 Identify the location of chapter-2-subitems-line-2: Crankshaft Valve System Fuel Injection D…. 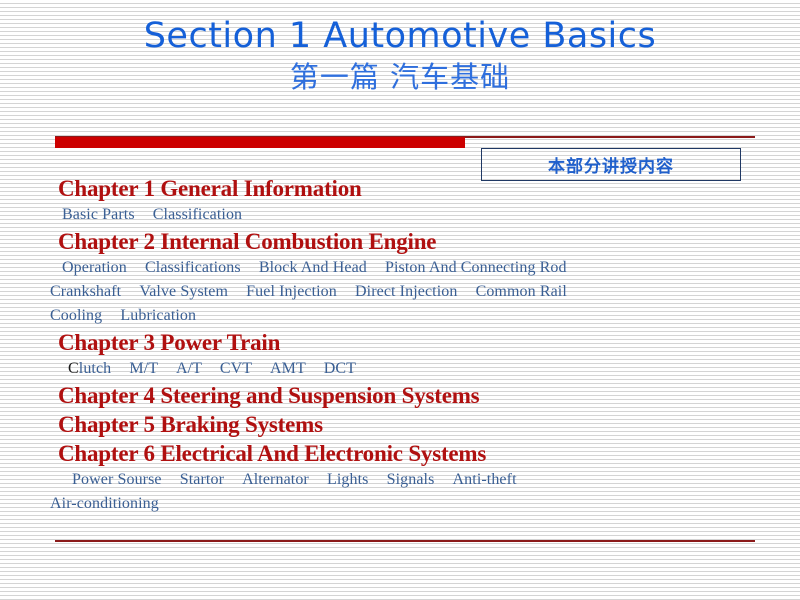
(400, 292).